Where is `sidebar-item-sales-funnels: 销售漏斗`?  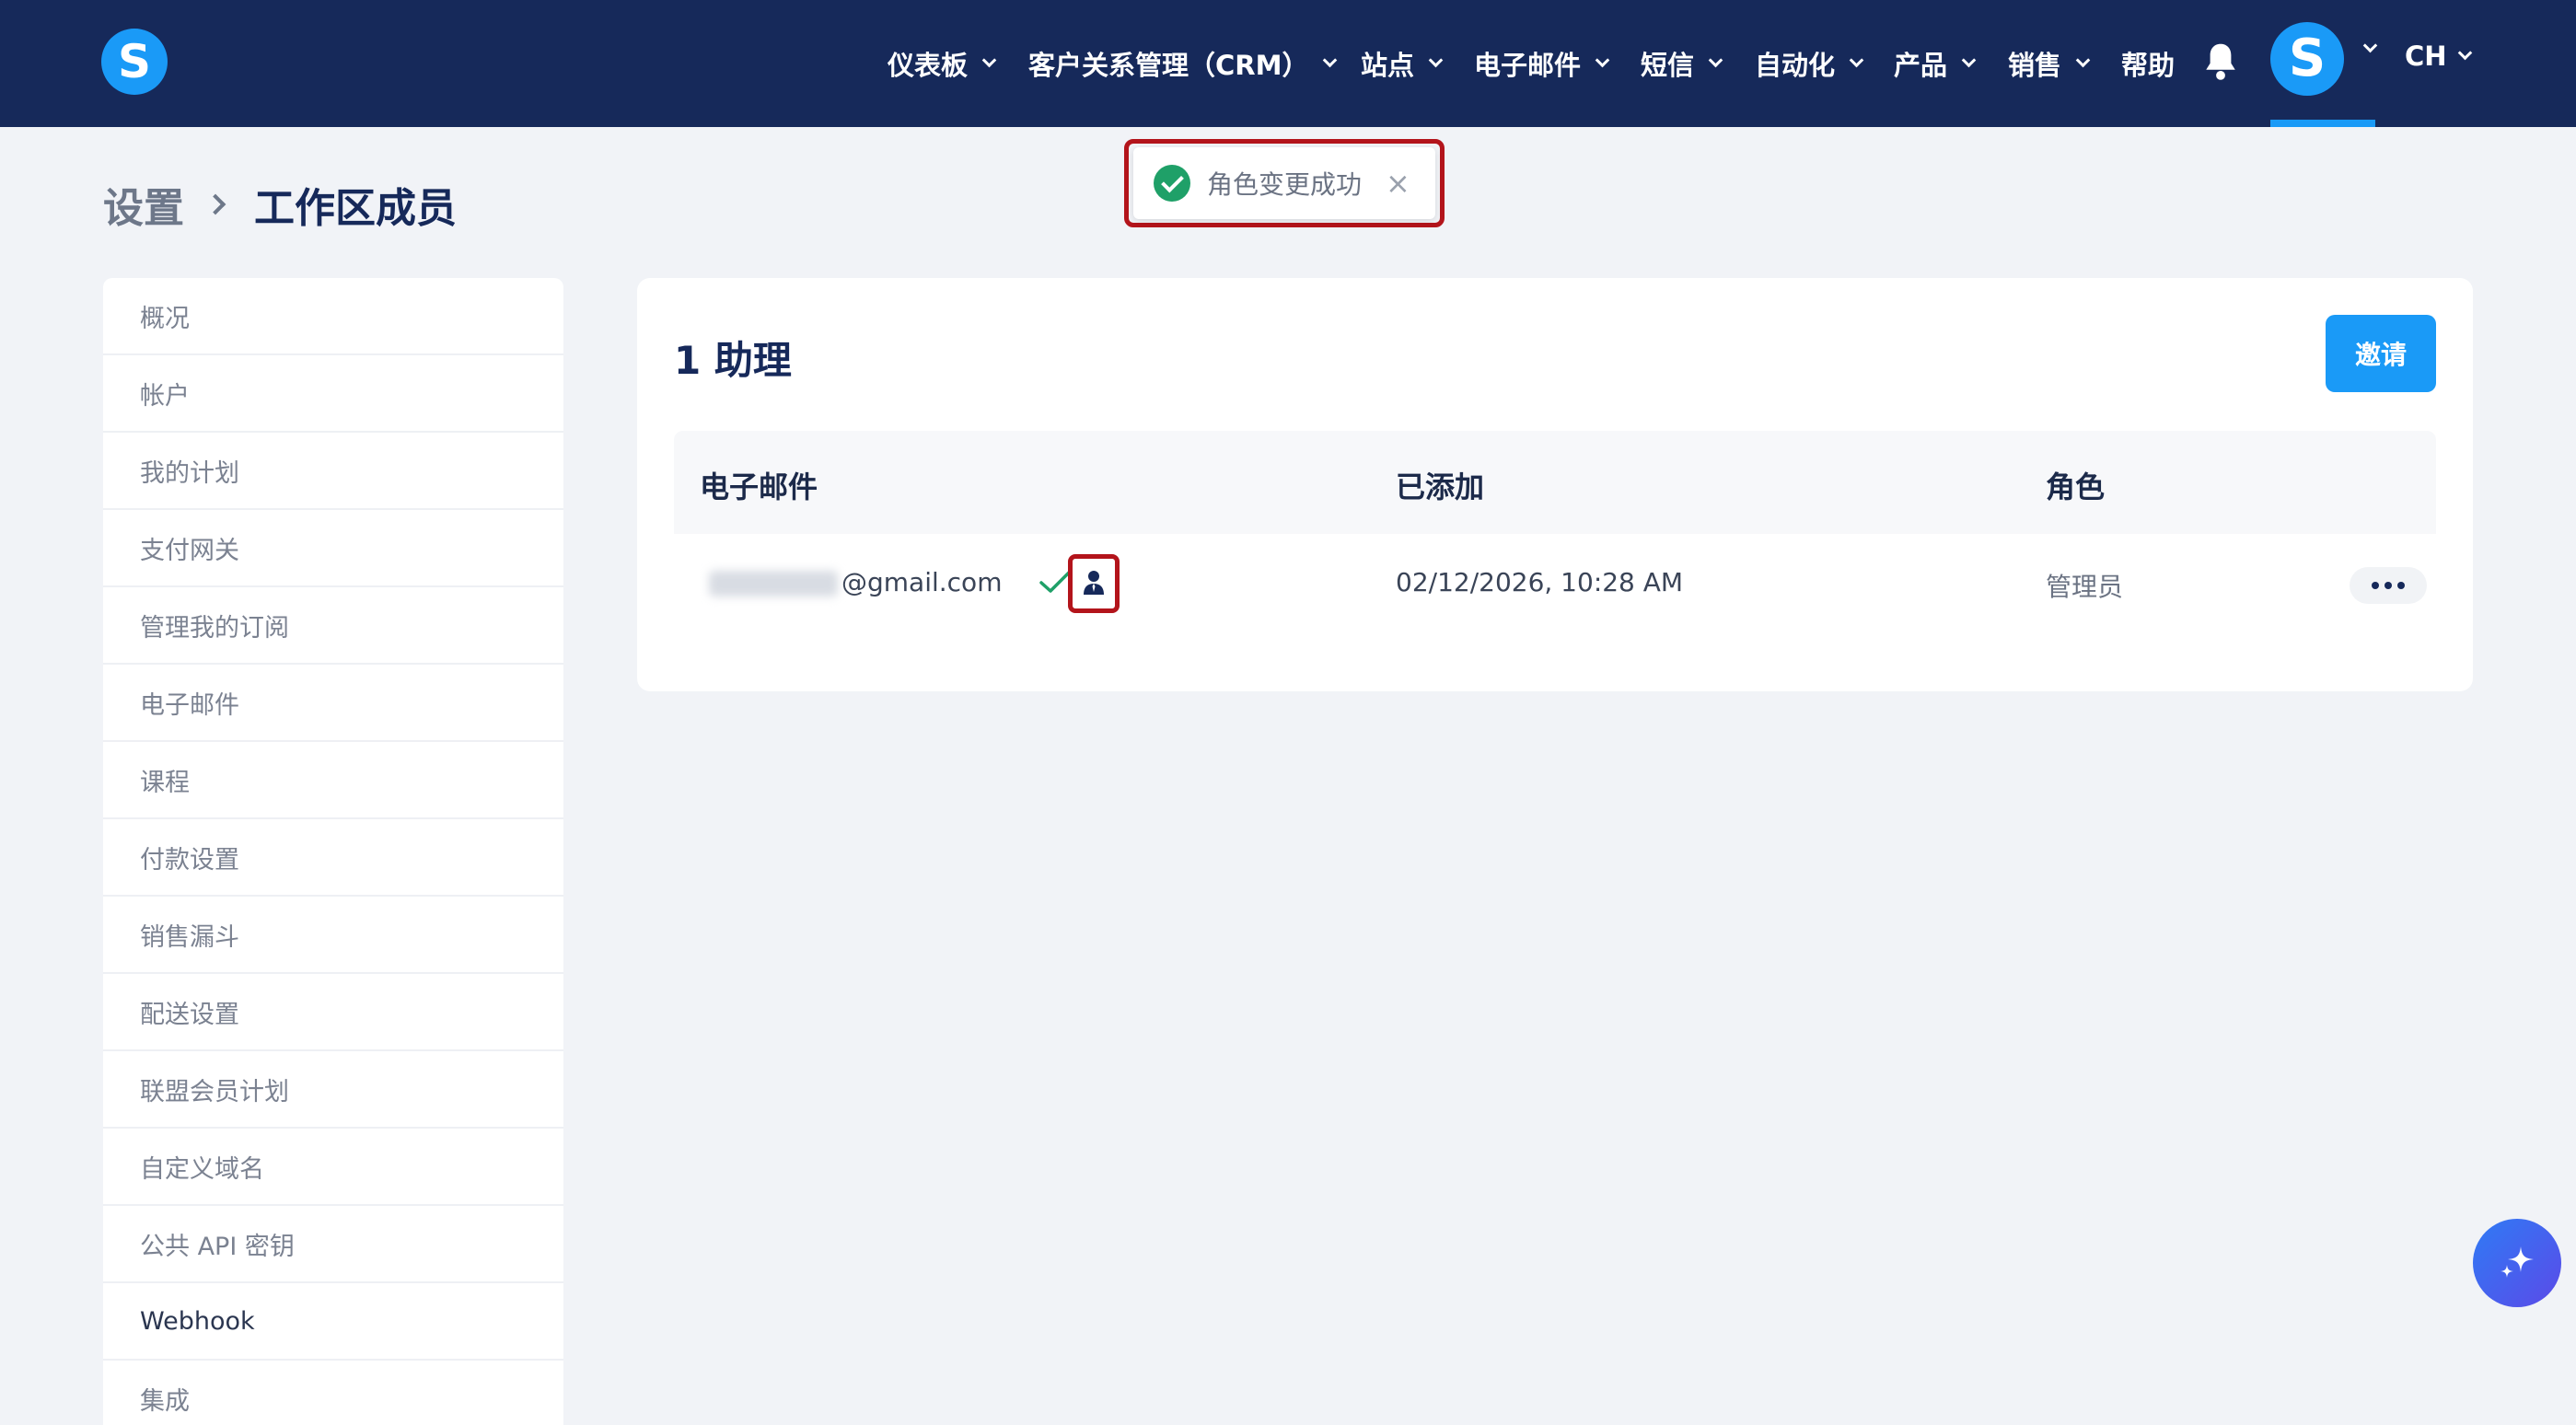
sidebar-item-sales-funnels: 销售漏斗 is located at coordinates (333, 935).